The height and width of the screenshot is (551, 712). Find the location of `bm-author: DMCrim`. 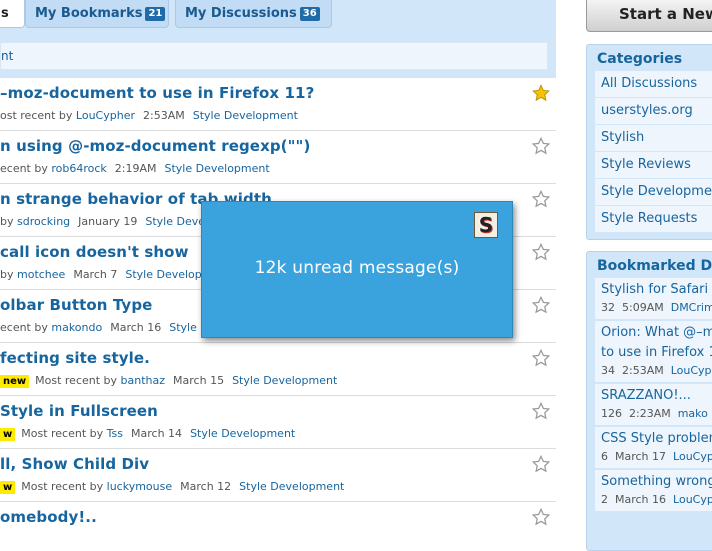

bm-author: DMCrim is located at coordinates (691, 307).